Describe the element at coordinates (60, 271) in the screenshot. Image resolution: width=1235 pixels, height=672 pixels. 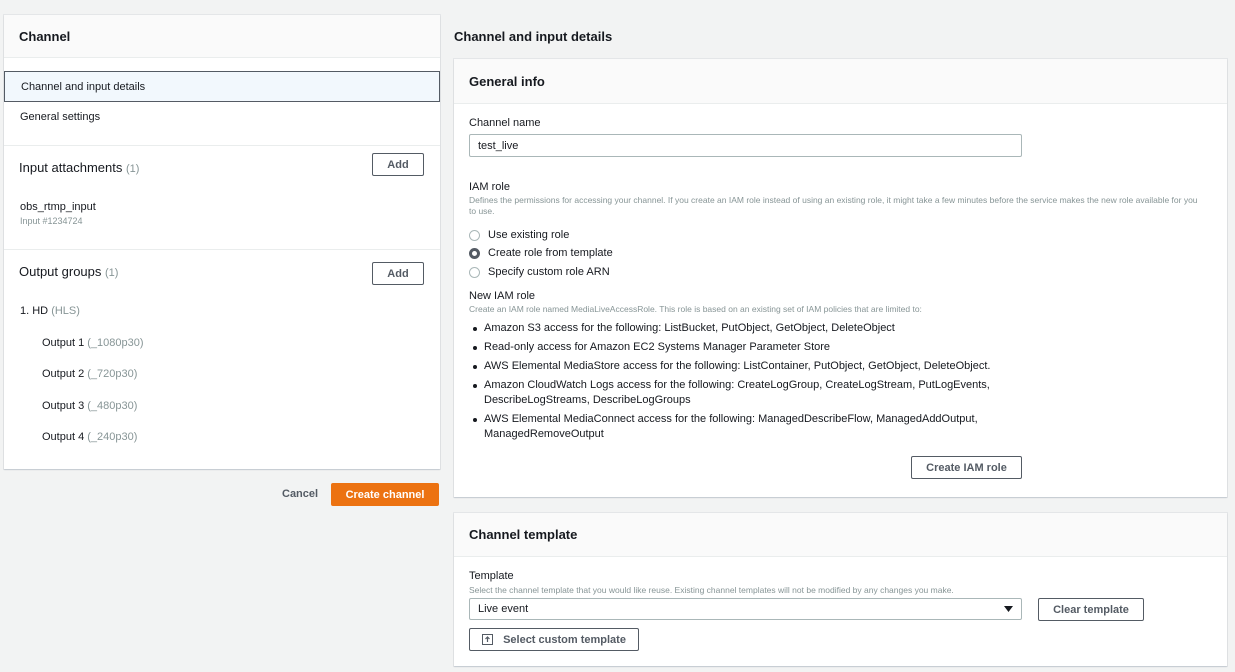
I see `output-groups-label: Output groups` at that location.